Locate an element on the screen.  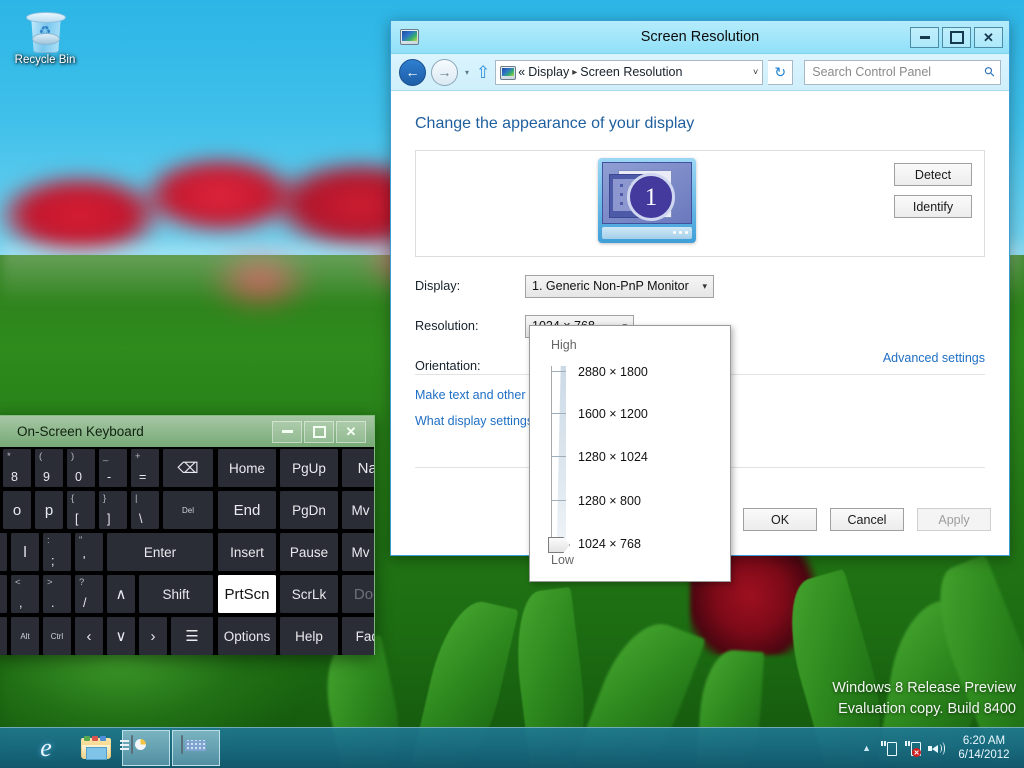
osk-key-options: Options is located at coordinates (247, 636).